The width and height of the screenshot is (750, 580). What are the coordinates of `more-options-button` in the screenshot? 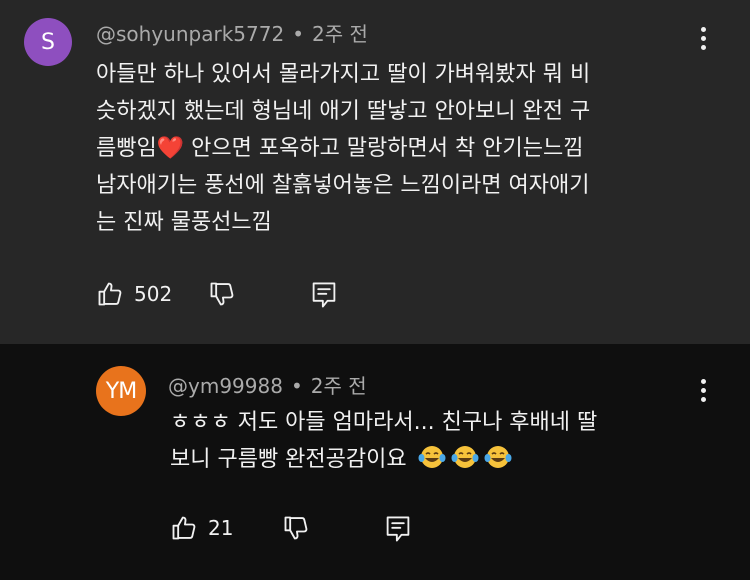 It's located at (703, 38).